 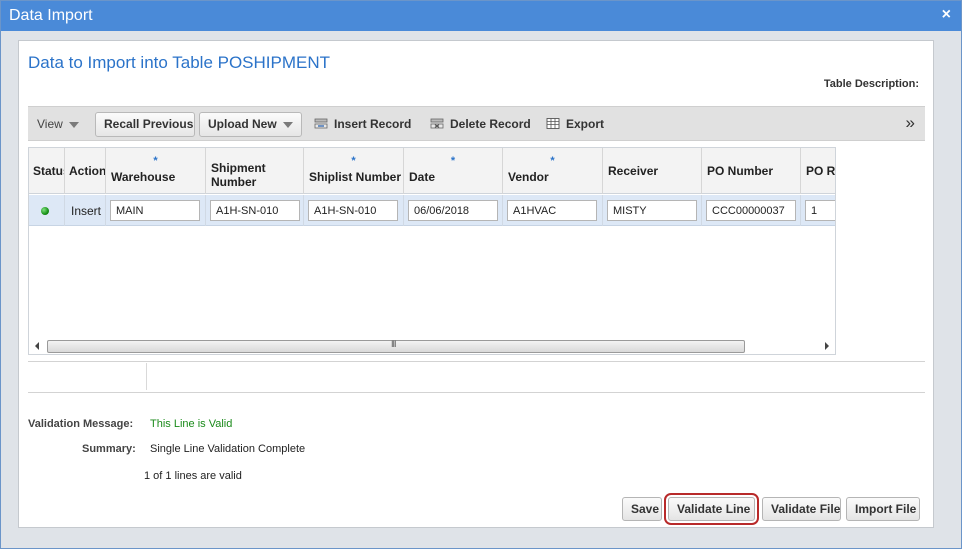 What do you see at coordinates (910, 123) in the screenshot?
I see `more-options-icon: »` at bounding box center [910, 123].